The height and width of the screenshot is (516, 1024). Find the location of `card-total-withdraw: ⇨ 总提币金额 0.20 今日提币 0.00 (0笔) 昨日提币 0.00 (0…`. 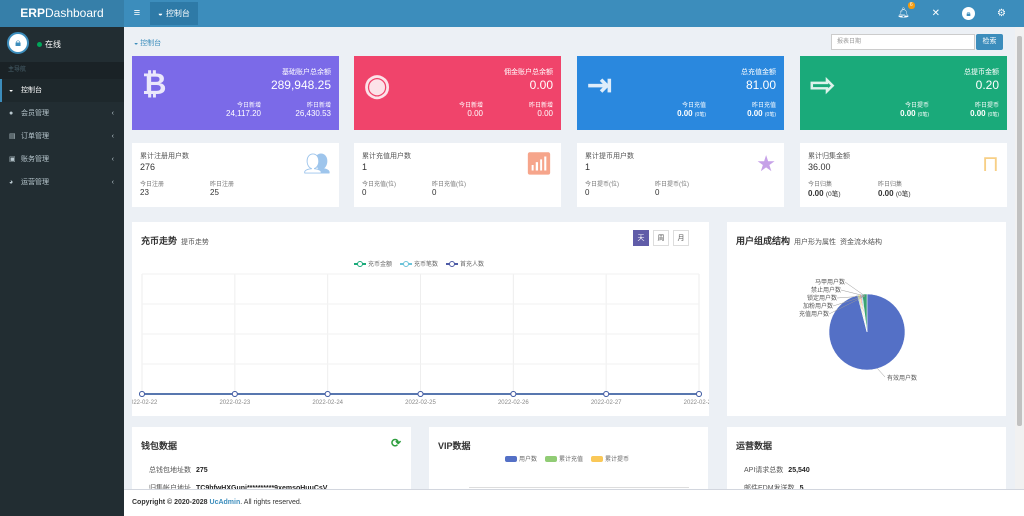

card-total-withdraw: ⇨ 总提币金额 0.20 今日提币 0.00 (0笔) 昨日提币 0.00 (0… is located at coordinates (903, 93).